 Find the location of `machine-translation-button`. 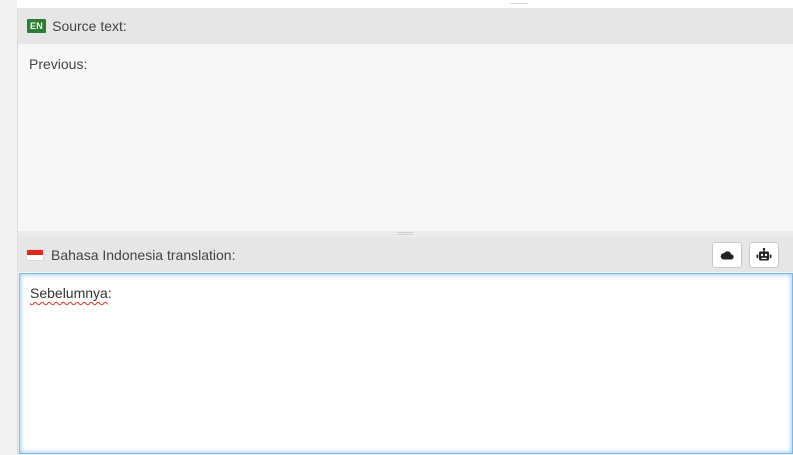

machine-translation-button is located at coordinates (727, 255).